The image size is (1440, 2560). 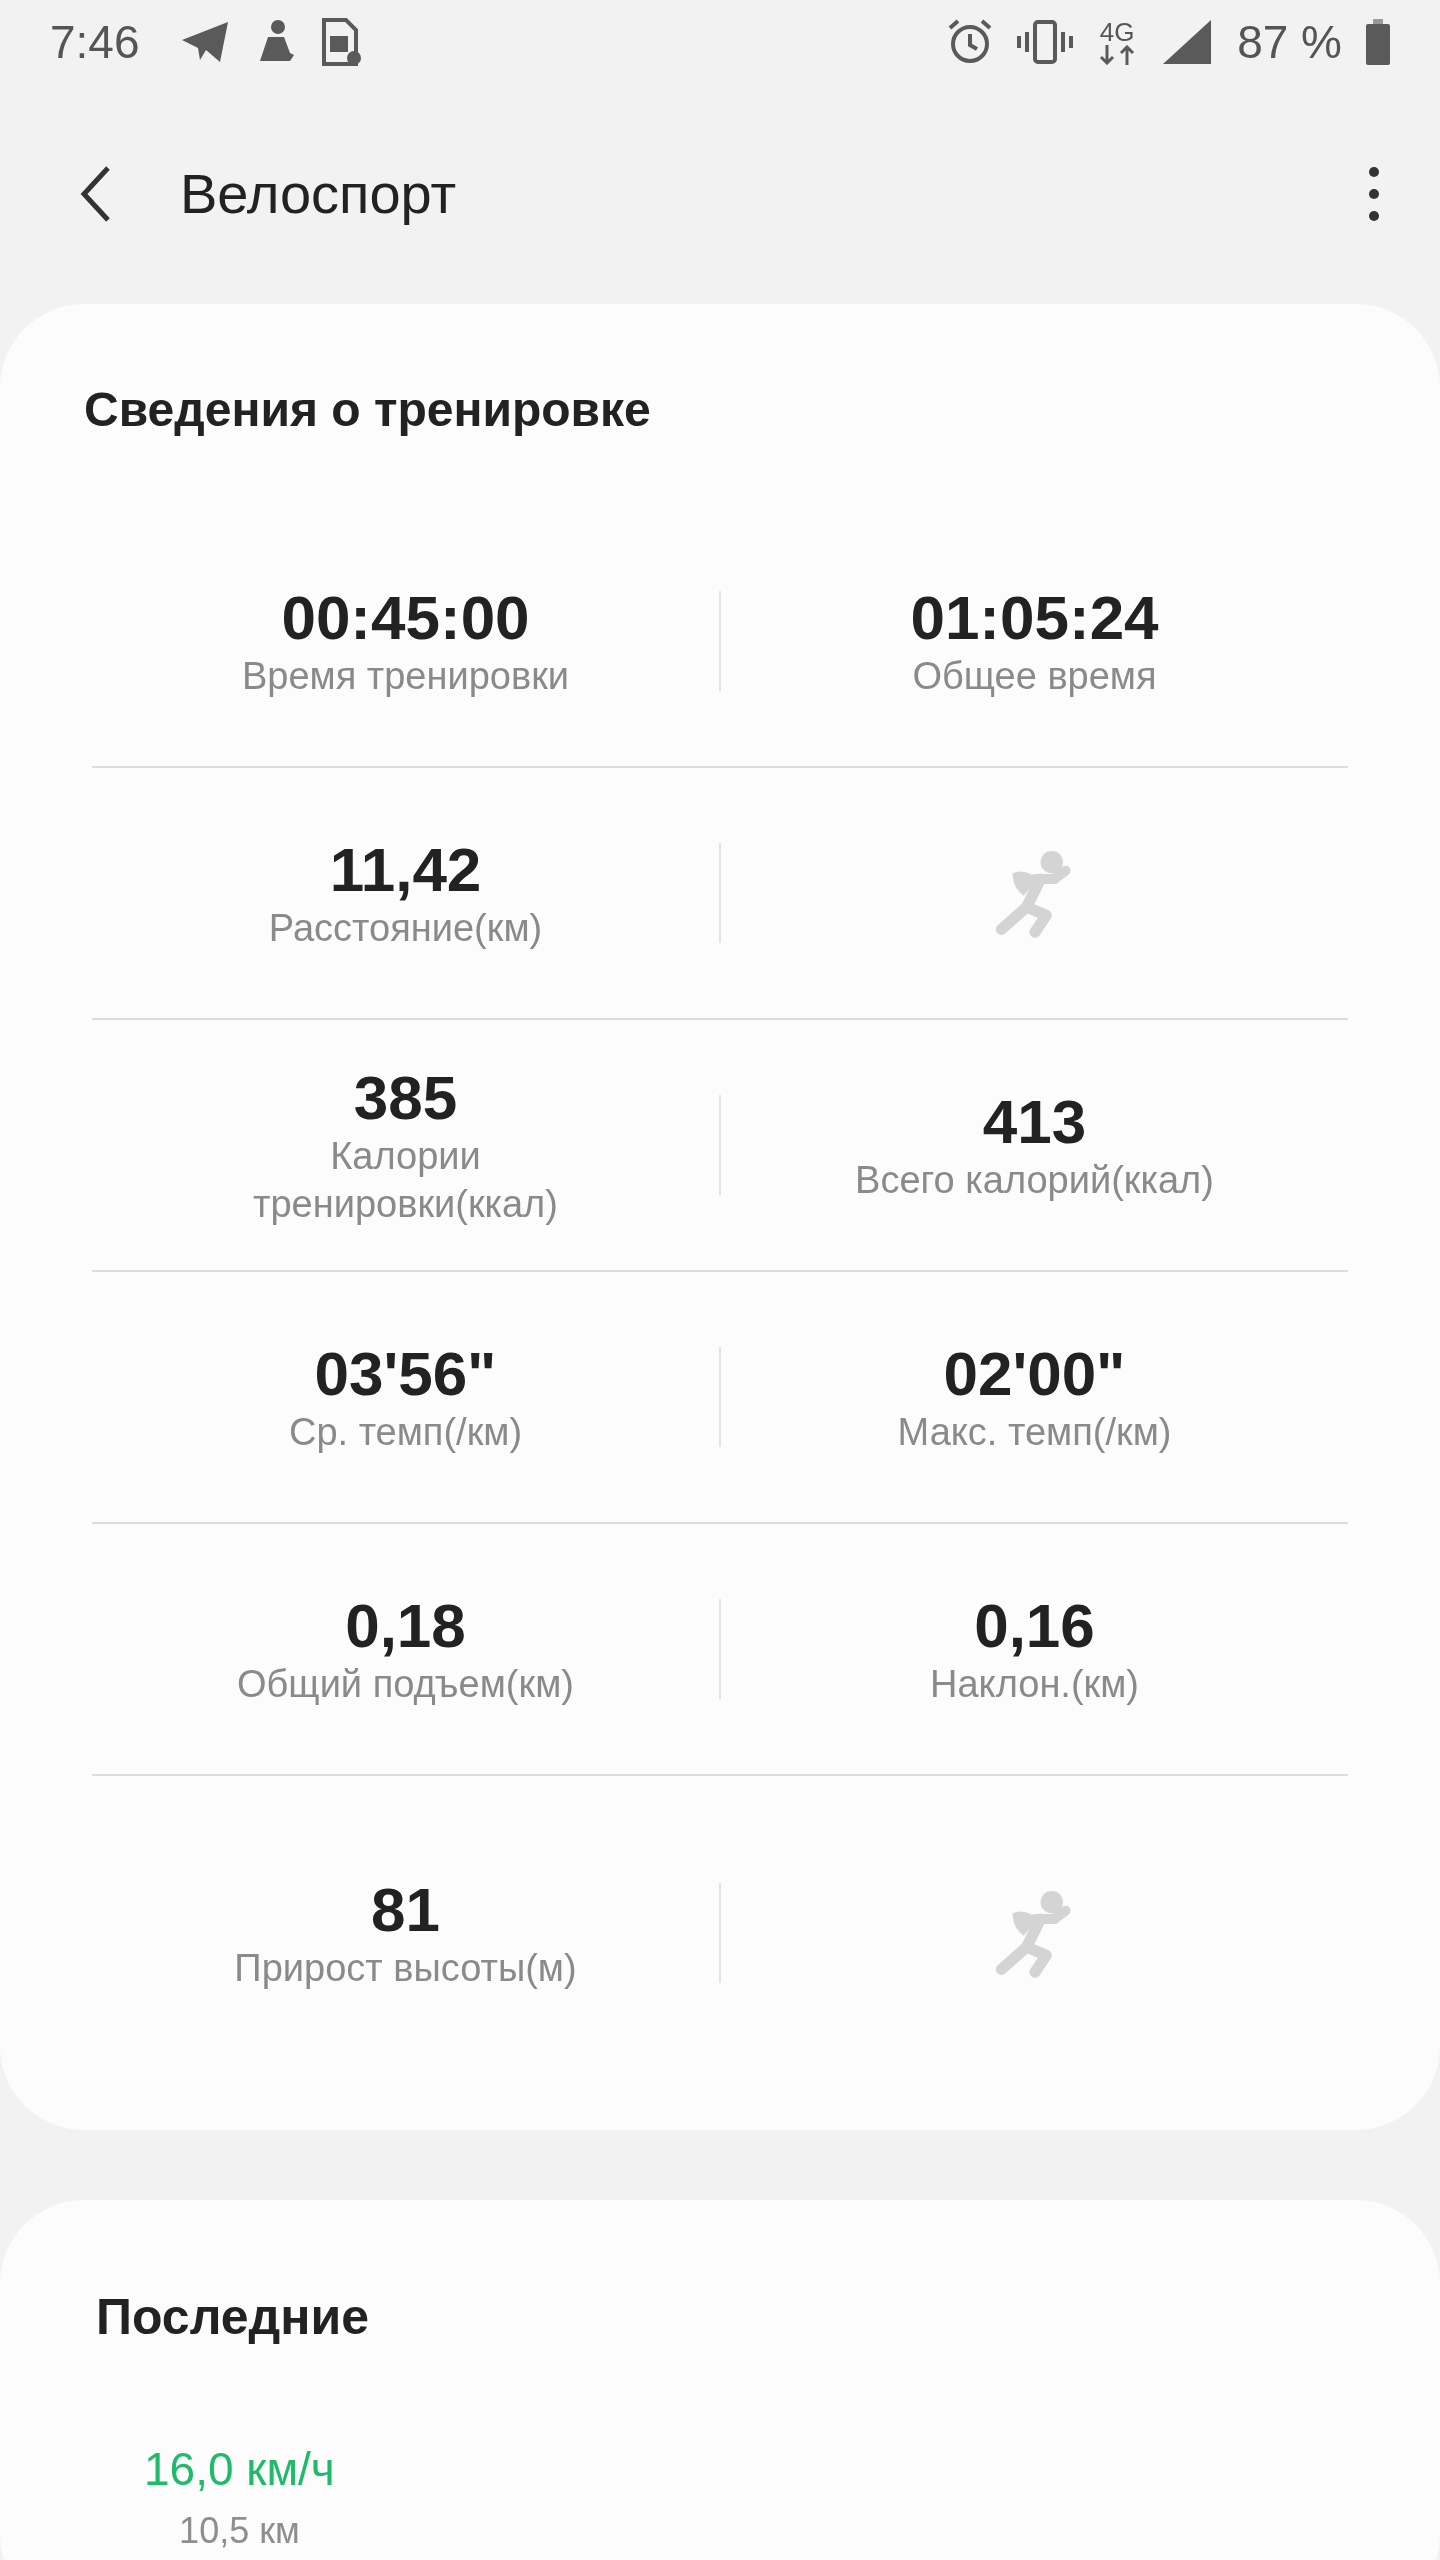 I want to click on stat-value: 02'00", so click(x=1034, y=1373).